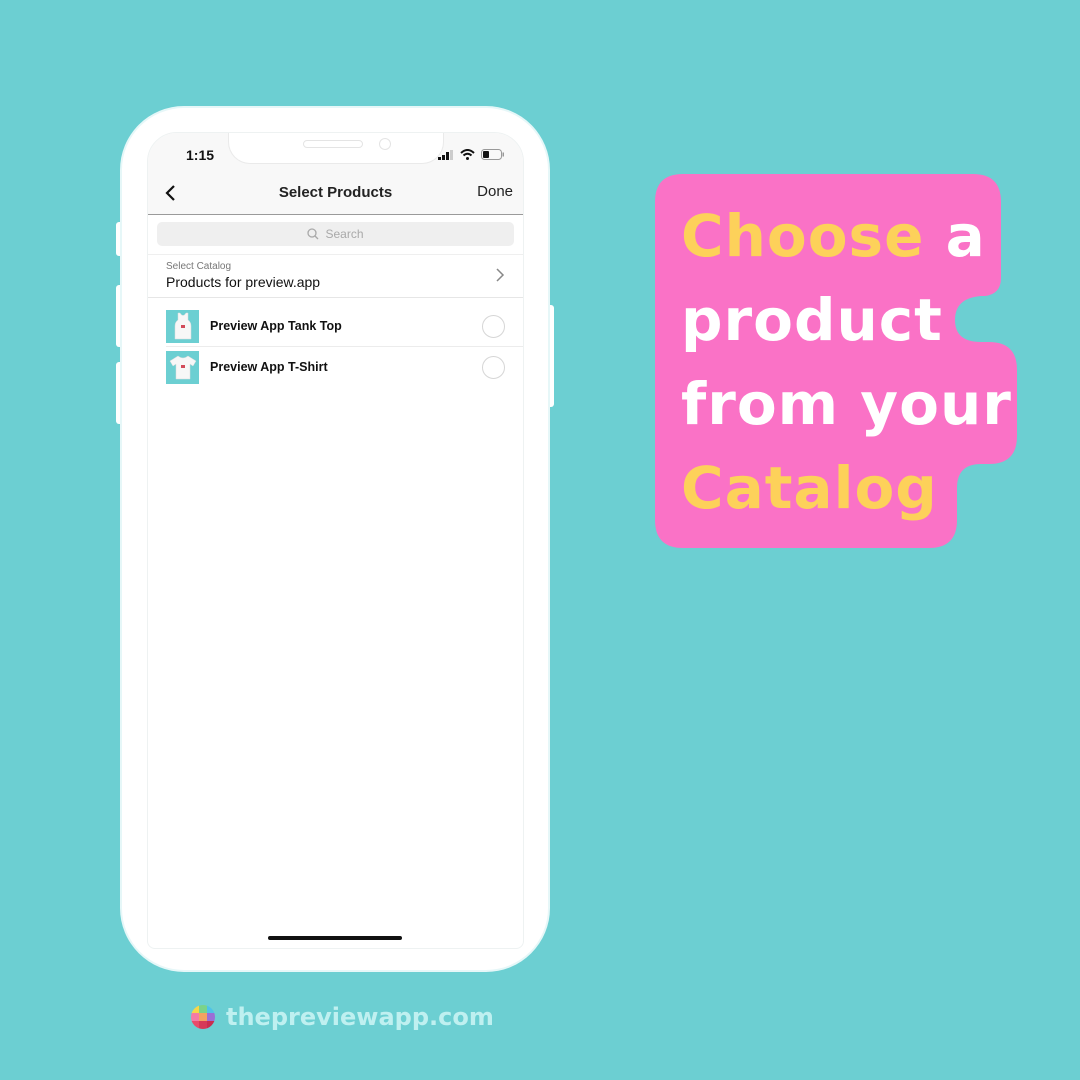  I want to click on battery-icon, so click(492, 154).